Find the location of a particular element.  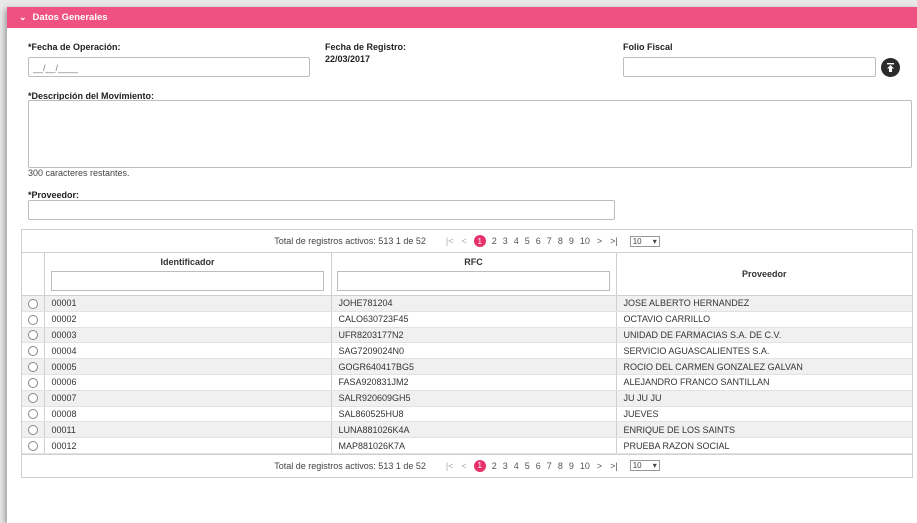

proveedor-input is located at coordinates (321, 210).